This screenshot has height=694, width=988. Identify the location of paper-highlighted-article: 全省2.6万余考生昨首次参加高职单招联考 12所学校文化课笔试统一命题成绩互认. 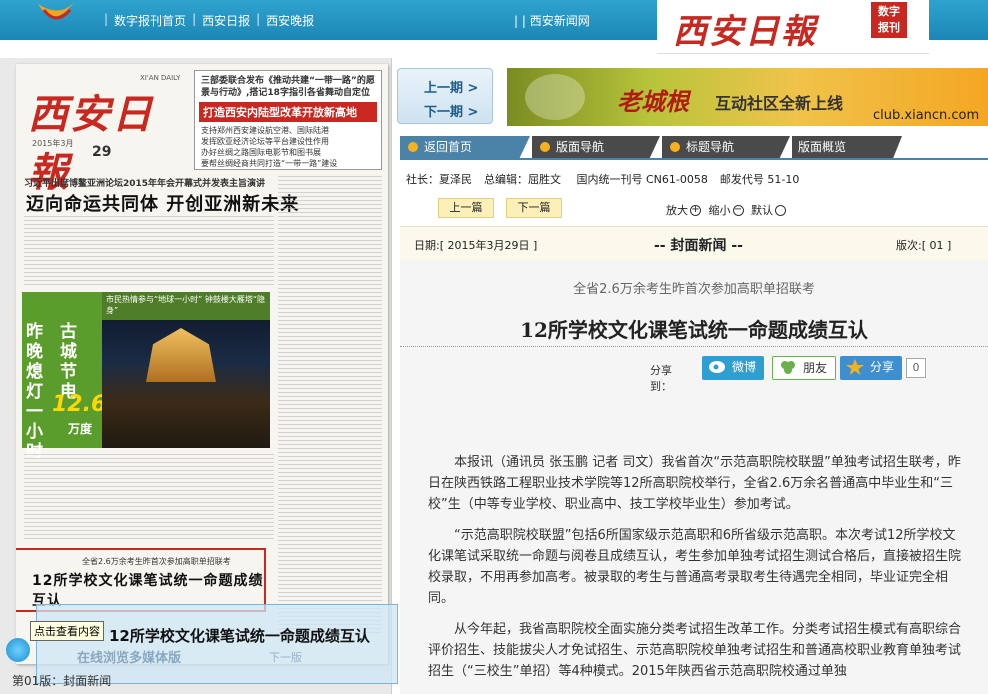
(141, 580).